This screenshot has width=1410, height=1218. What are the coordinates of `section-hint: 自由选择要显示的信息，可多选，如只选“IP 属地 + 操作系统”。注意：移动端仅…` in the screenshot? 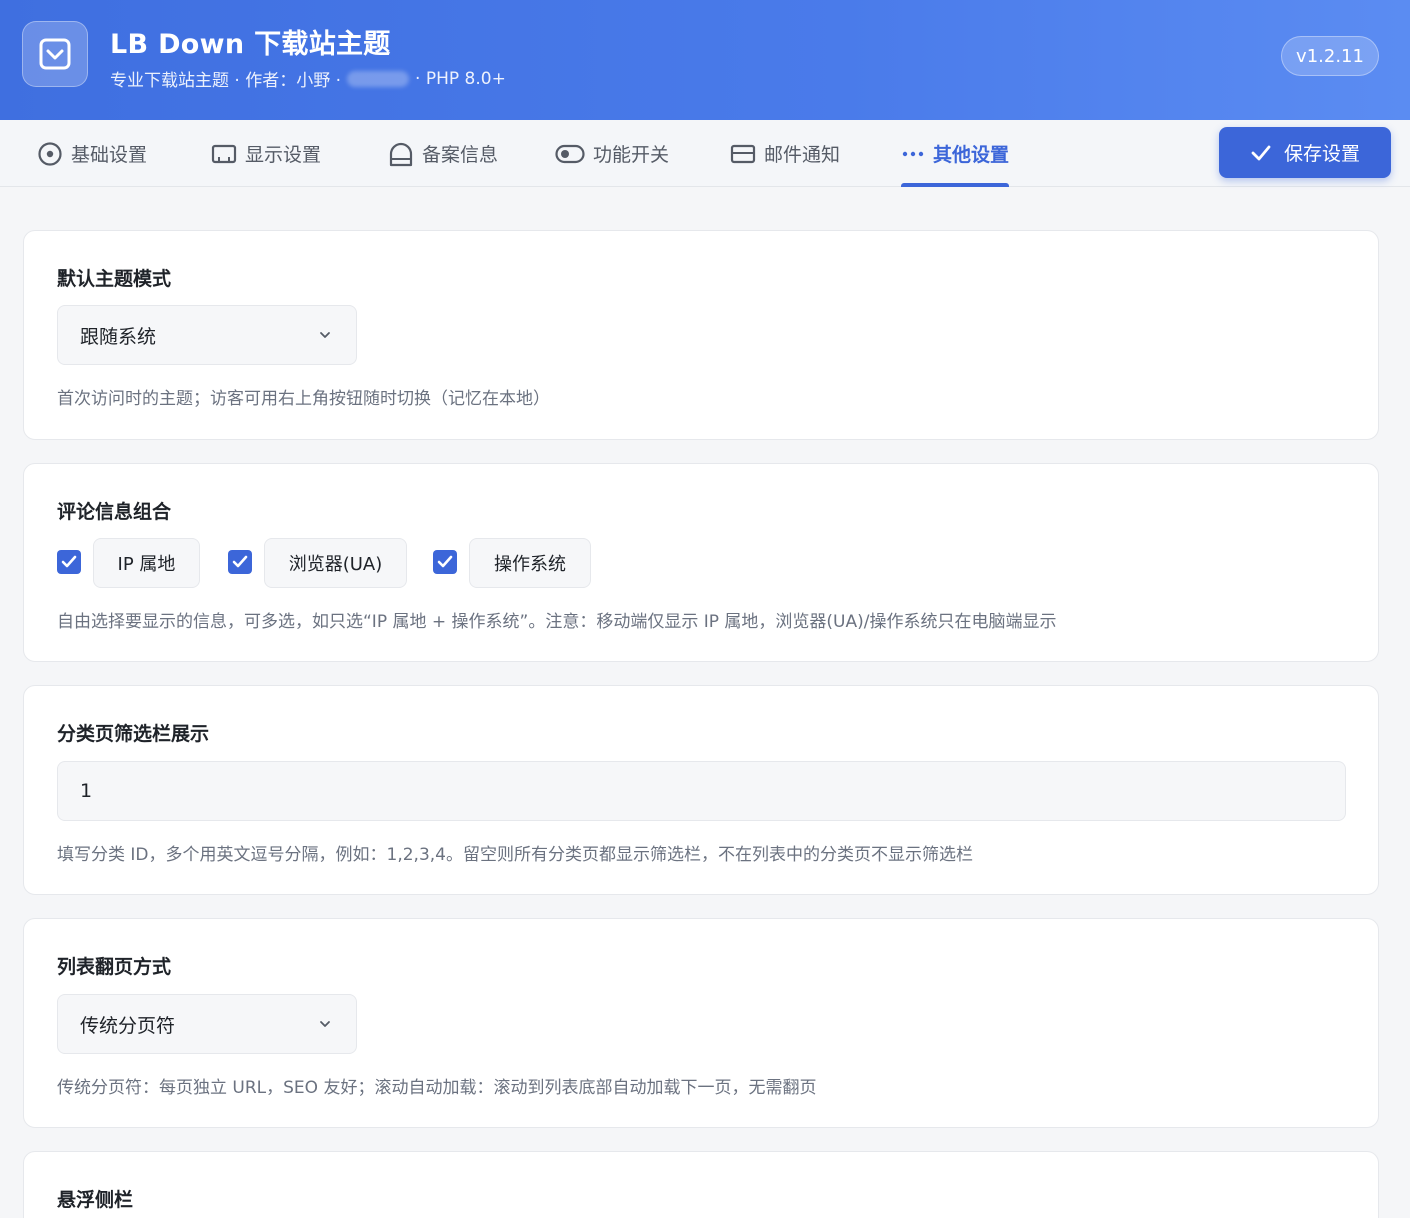 It's located at (557, 622).